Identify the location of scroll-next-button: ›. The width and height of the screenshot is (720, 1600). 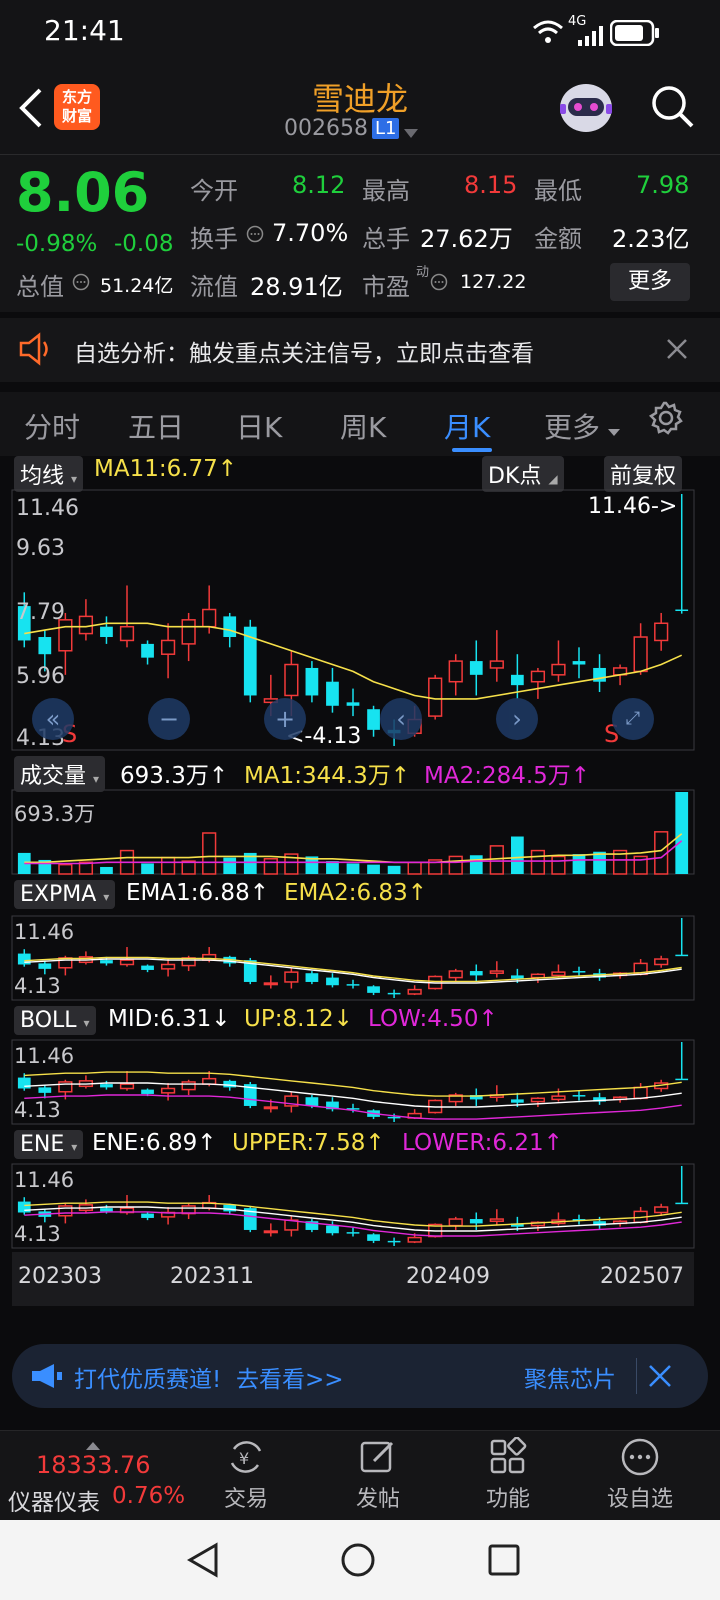
(517, 719).